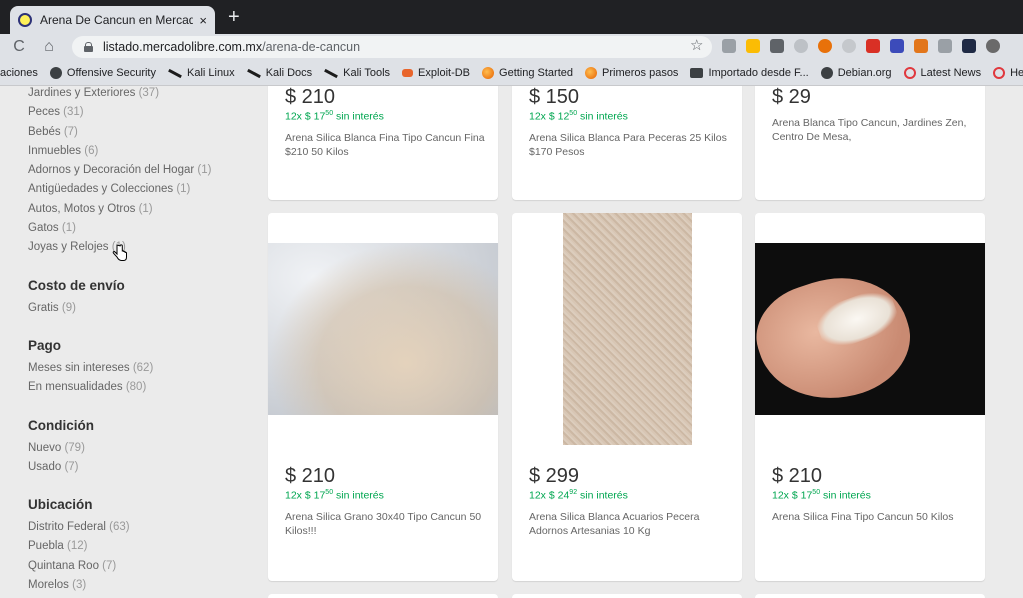 This screenshot has width=1023, height=598. Describe the element at coordinates (821, 495) in the screenshot. I see `installments-info: 12x $ 1750 sin interés` at that location.